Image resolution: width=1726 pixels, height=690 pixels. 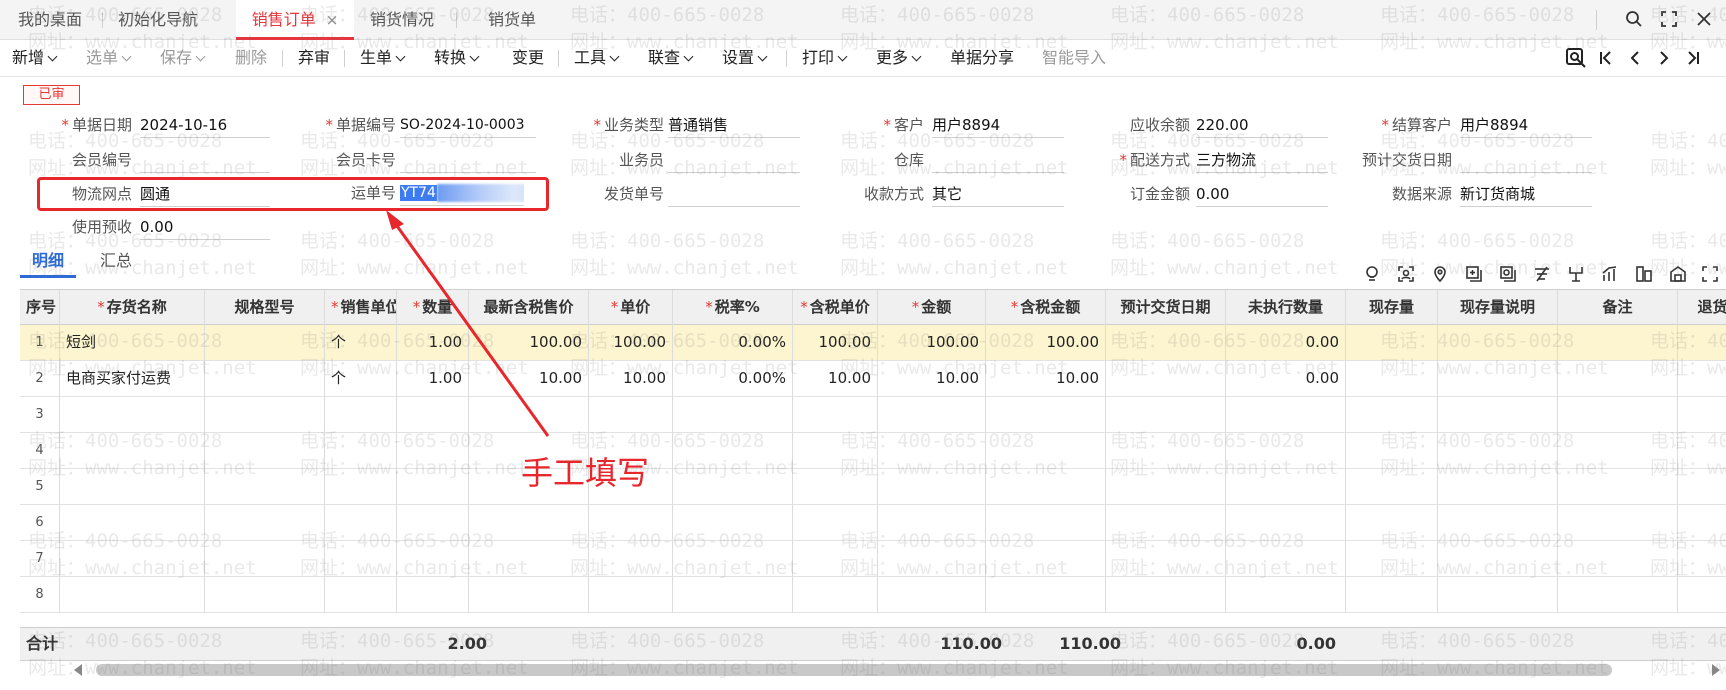 What do you see at coordinates (1526, 126) in the screenshot?
I see `settle-customer-field: 用户8894` at bounding box center [1526, 126].